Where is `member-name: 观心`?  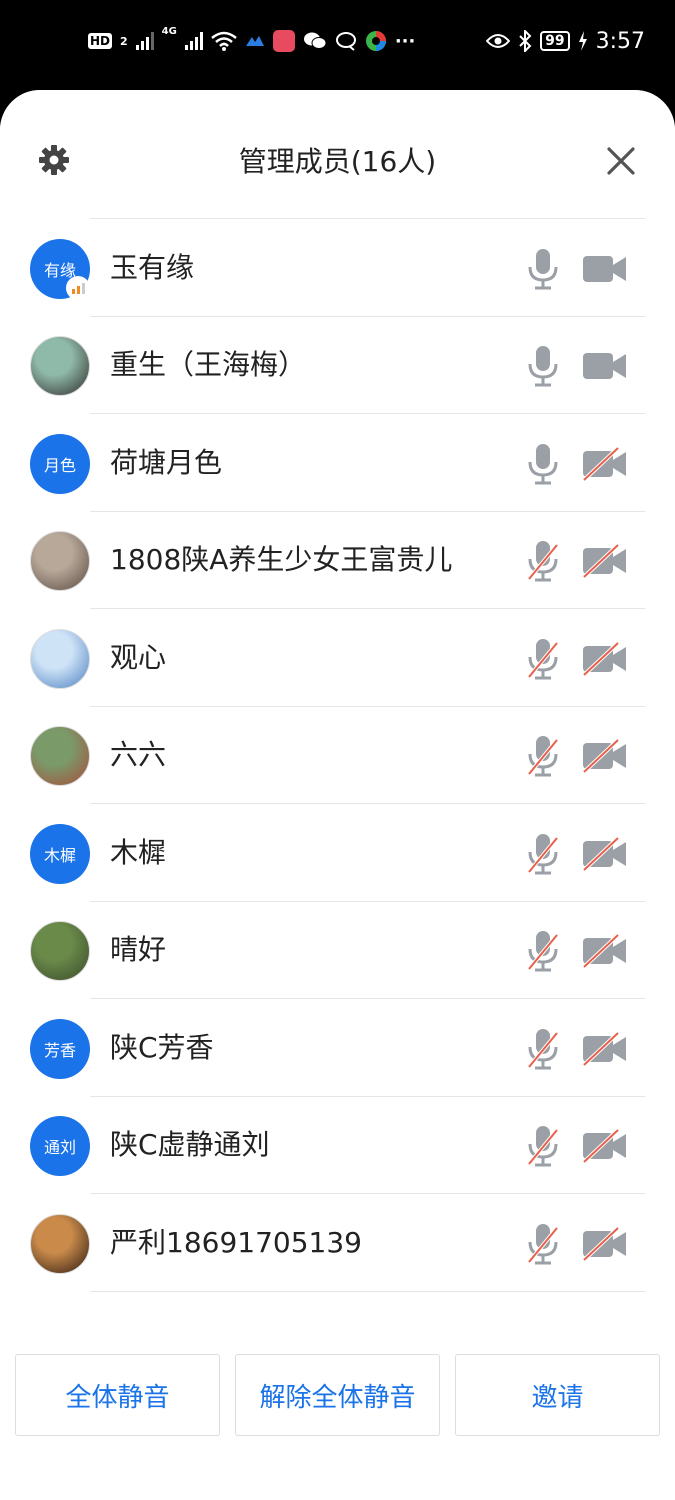 member-name: 观心 is located at coordinates (138, 657).